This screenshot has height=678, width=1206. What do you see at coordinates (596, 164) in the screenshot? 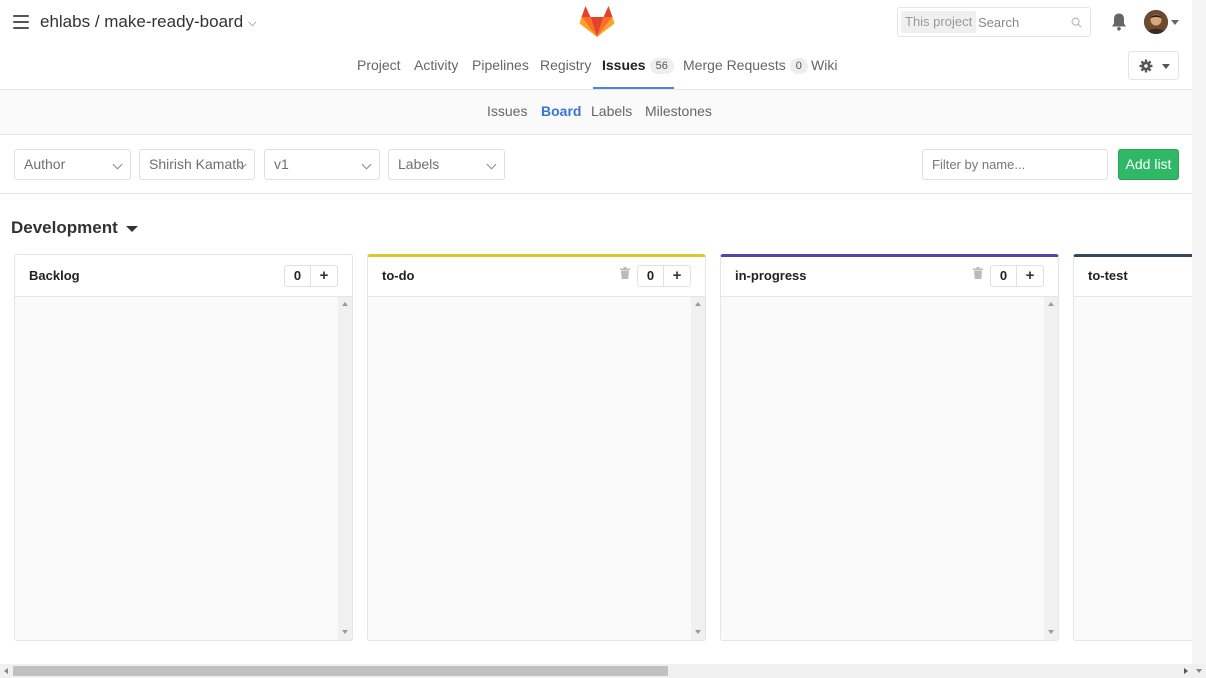
I see `filter-bar: Author Shirish Kamath v1 Labels Add list` at bounding box center [596, 164].